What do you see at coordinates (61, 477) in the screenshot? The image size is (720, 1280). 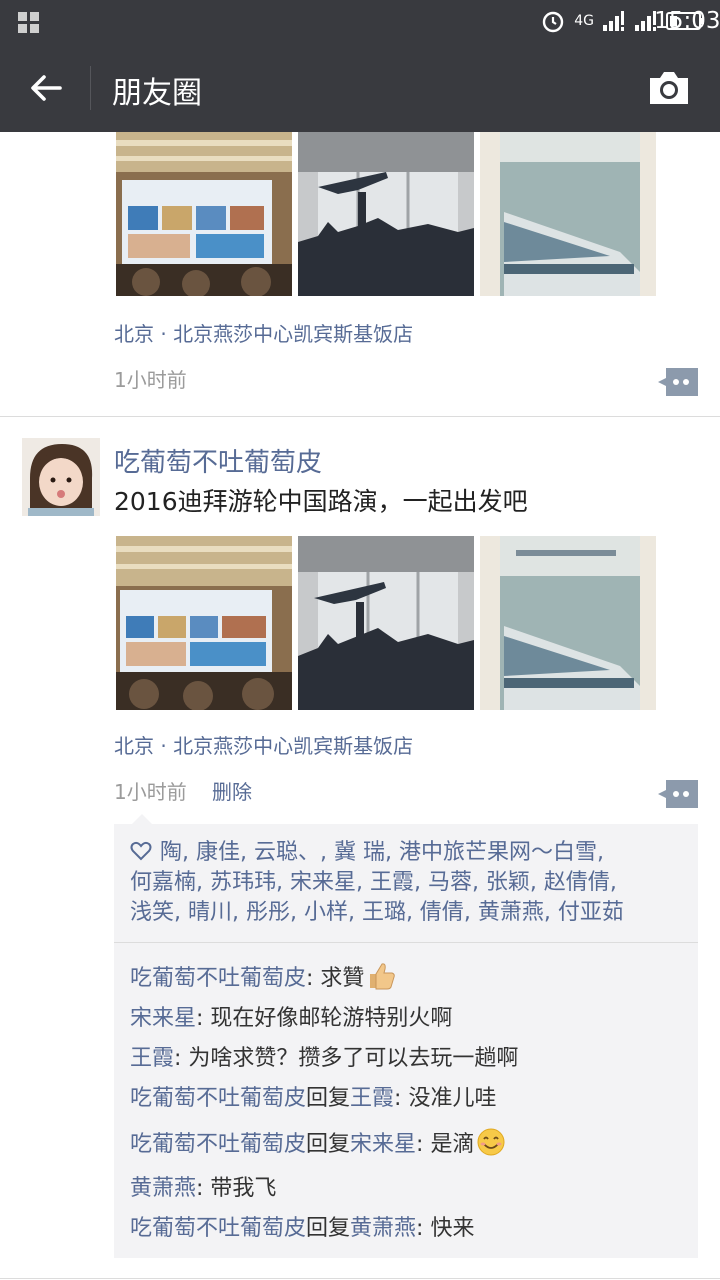 I see `avatar` at bounding box center [61, 477].